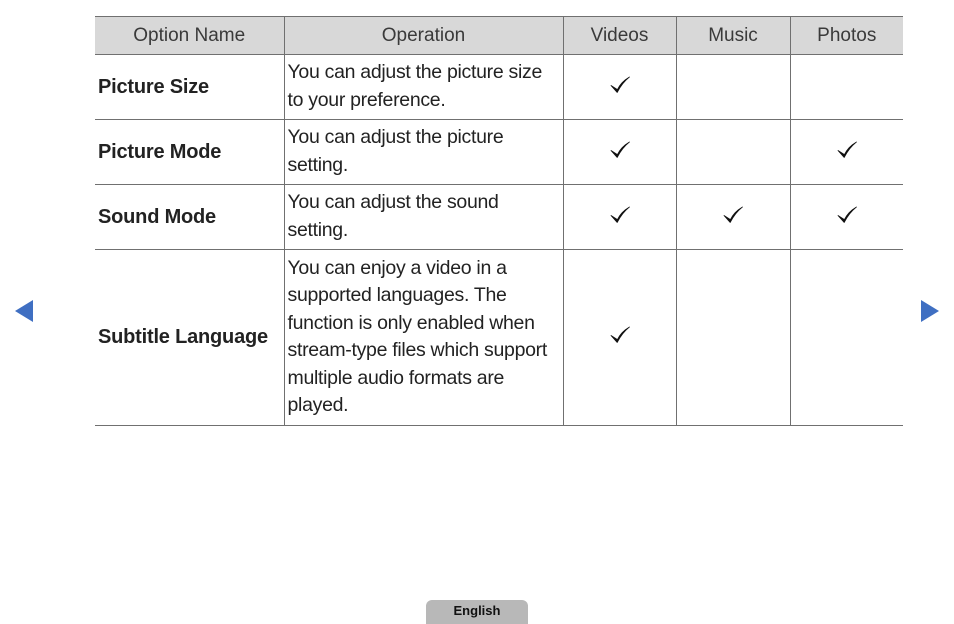 The width and height of the screenshot is (954, 624). What do you see at coordinates (477, 612) in the screenshot?
I see `language-tab: English` at bounding box center [477, 612].